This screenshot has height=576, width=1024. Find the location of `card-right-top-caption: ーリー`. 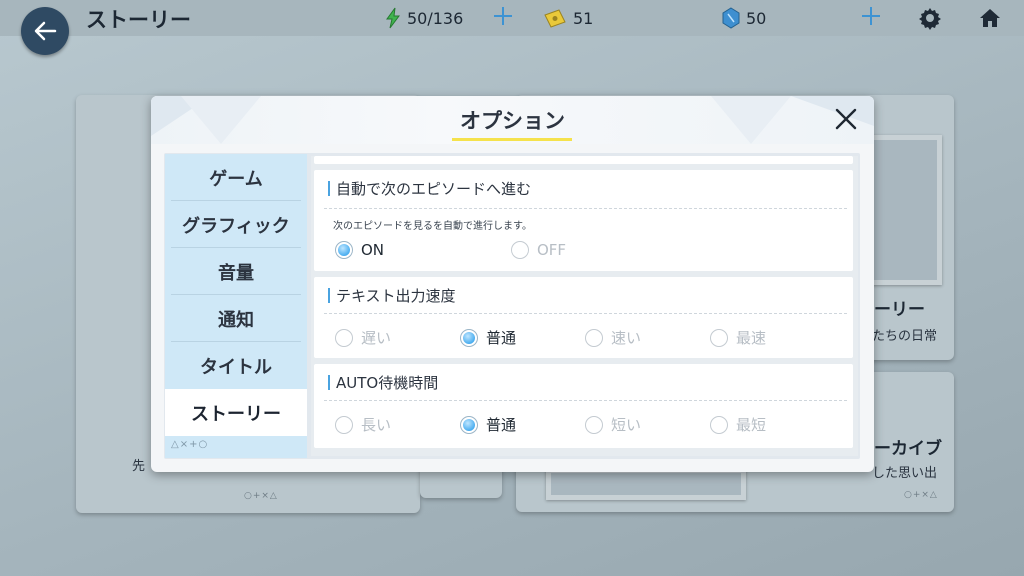

card-right-top-caption: ーリー is located at coordinates (899, 310).